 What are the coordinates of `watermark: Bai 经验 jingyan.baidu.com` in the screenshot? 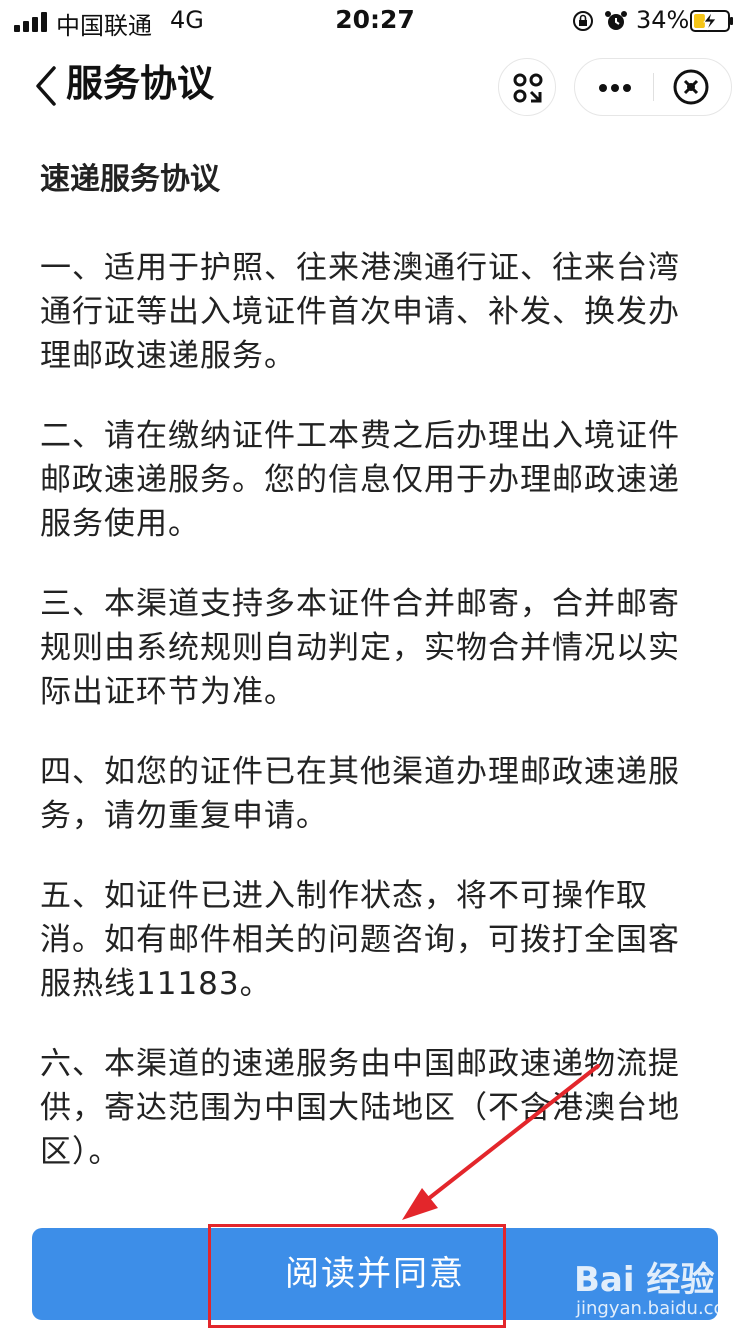 It's located at (659, 1290).